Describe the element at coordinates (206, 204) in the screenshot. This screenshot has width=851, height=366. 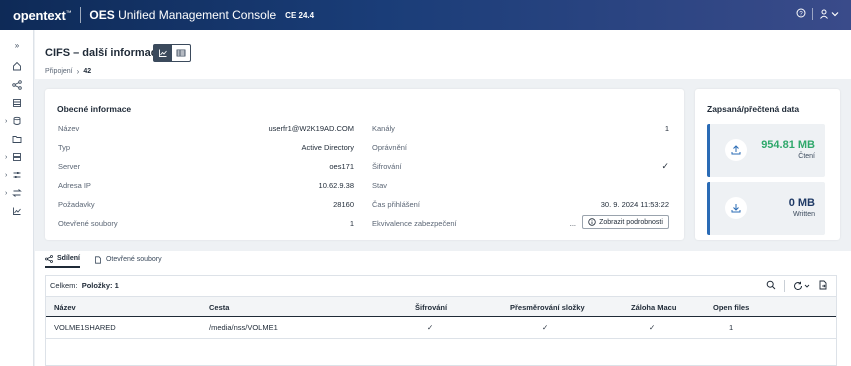
I see `info-row-requests: Požadavky 28160` at that location.